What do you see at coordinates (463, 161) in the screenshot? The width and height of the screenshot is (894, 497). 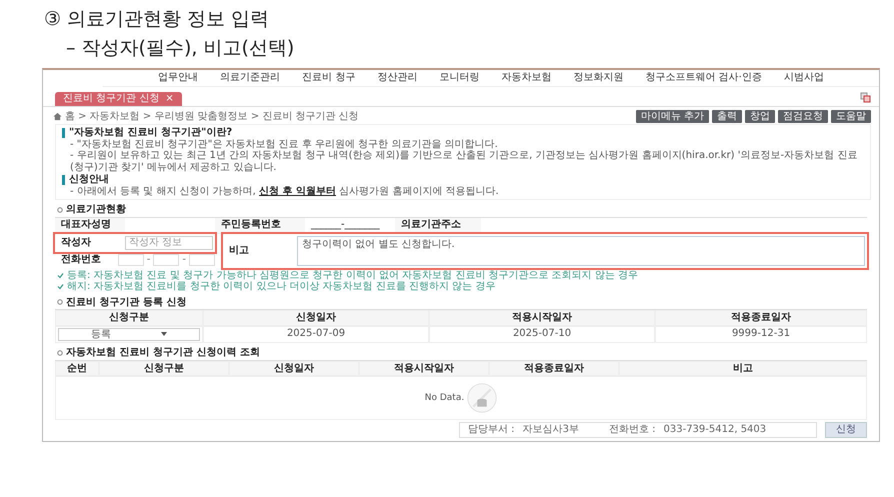 I see `info-text: - 우리원이 보유하고 있는 최근 1년 간의 자동차보험 청구 내역(한승 제외)를 기반으로 산출된 기관으로, 기관정보는 심사평가원 홈페이지(hira.or.kr) '의료정보-자동차보험 진료(청구)기관 찾기' 메뉴에서 제공하고 있습니다.` at bounding box center [463, 161].